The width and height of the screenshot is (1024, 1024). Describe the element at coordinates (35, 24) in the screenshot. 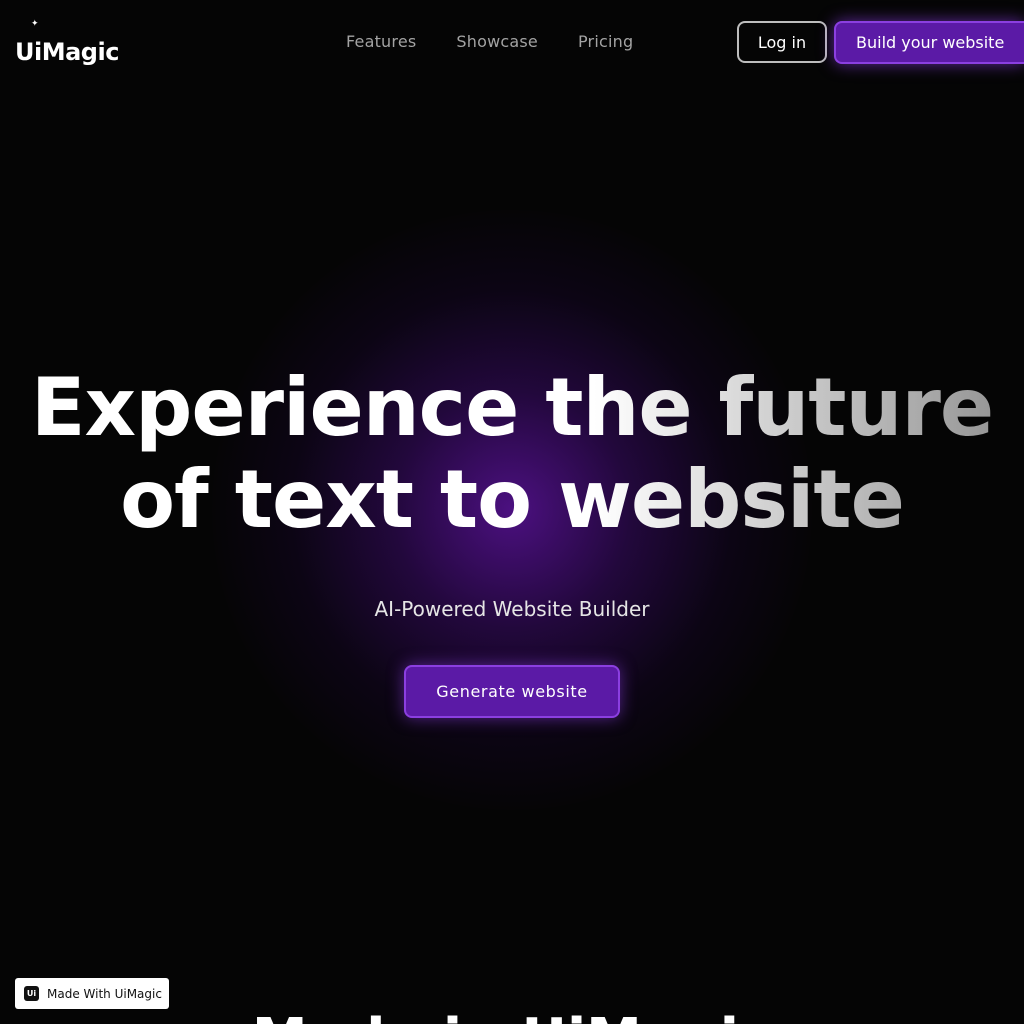

I see `sparkle-icon: ✦` at that location.